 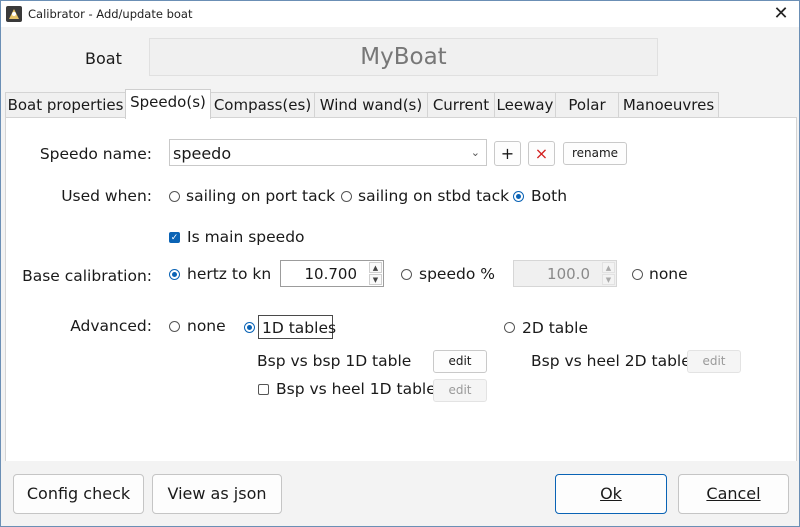 I want to click on table-2d-radio, so click(x=509, y=327).